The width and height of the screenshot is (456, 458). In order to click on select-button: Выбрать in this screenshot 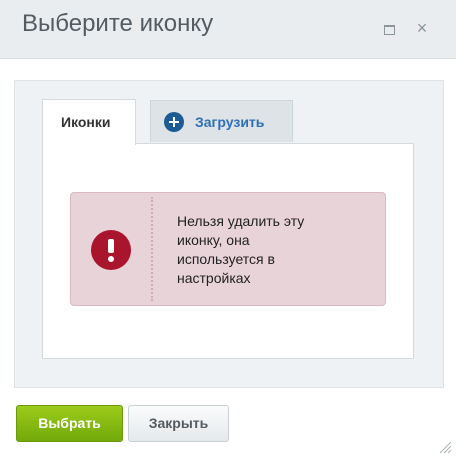, I will do `click(69, 423)`.